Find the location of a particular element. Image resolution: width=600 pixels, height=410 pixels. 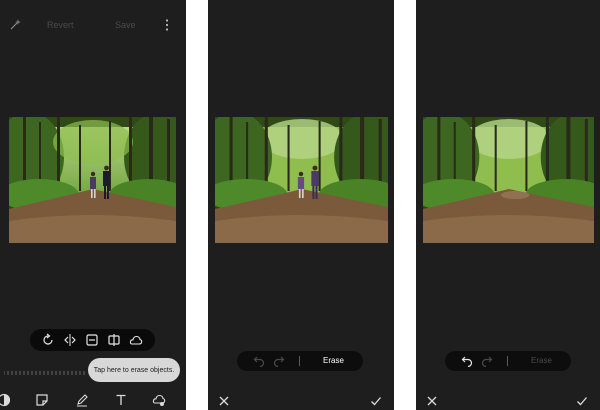

draw-icon is located at coordinates (82, 400).